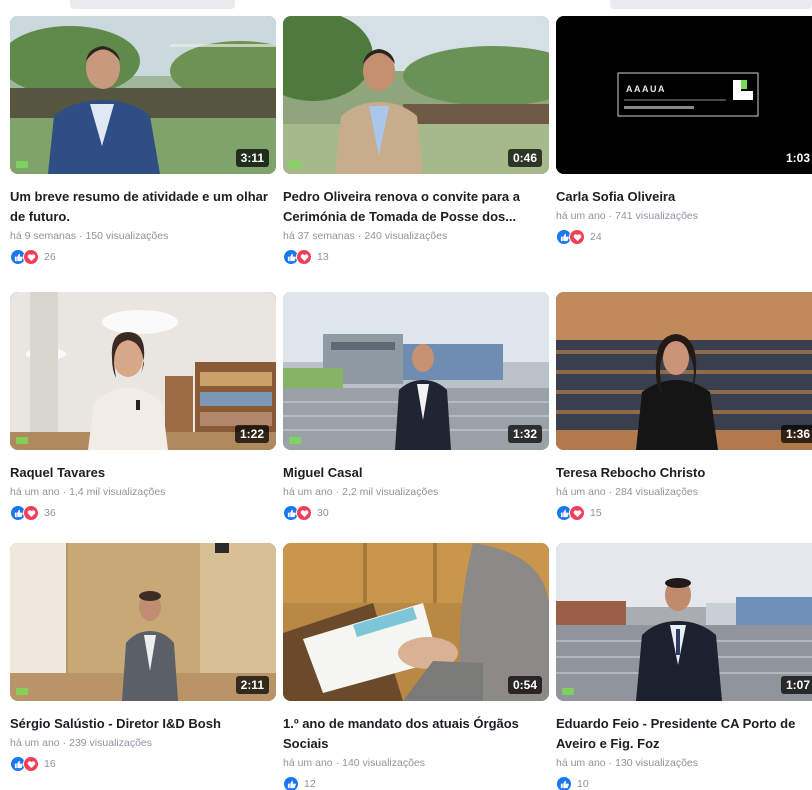 The image size is (812, 790). I want to click on video-meta: há 9 semanas · 150 visualizações, so click(89, 236).